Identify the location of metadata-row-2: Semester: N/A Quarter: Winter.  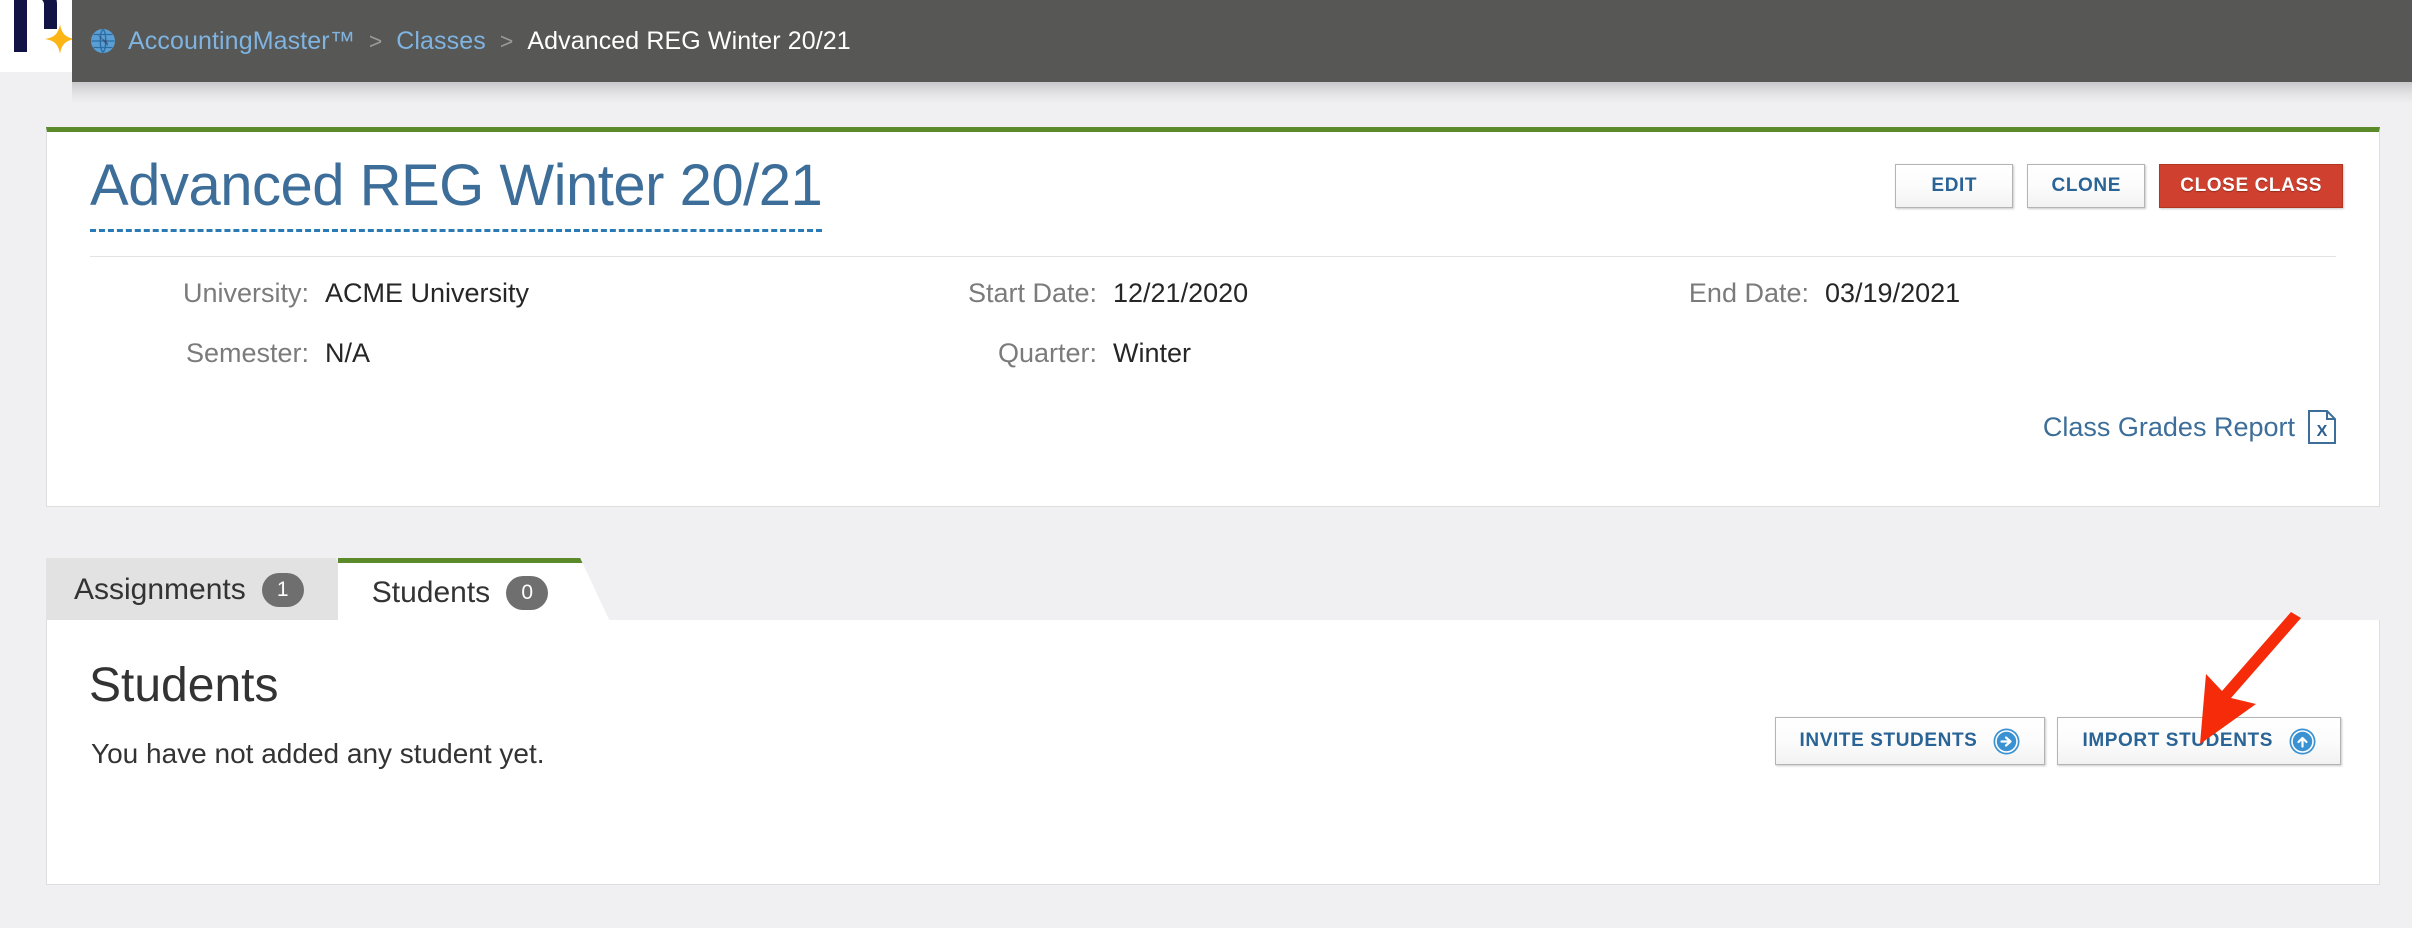
(1213, 368).